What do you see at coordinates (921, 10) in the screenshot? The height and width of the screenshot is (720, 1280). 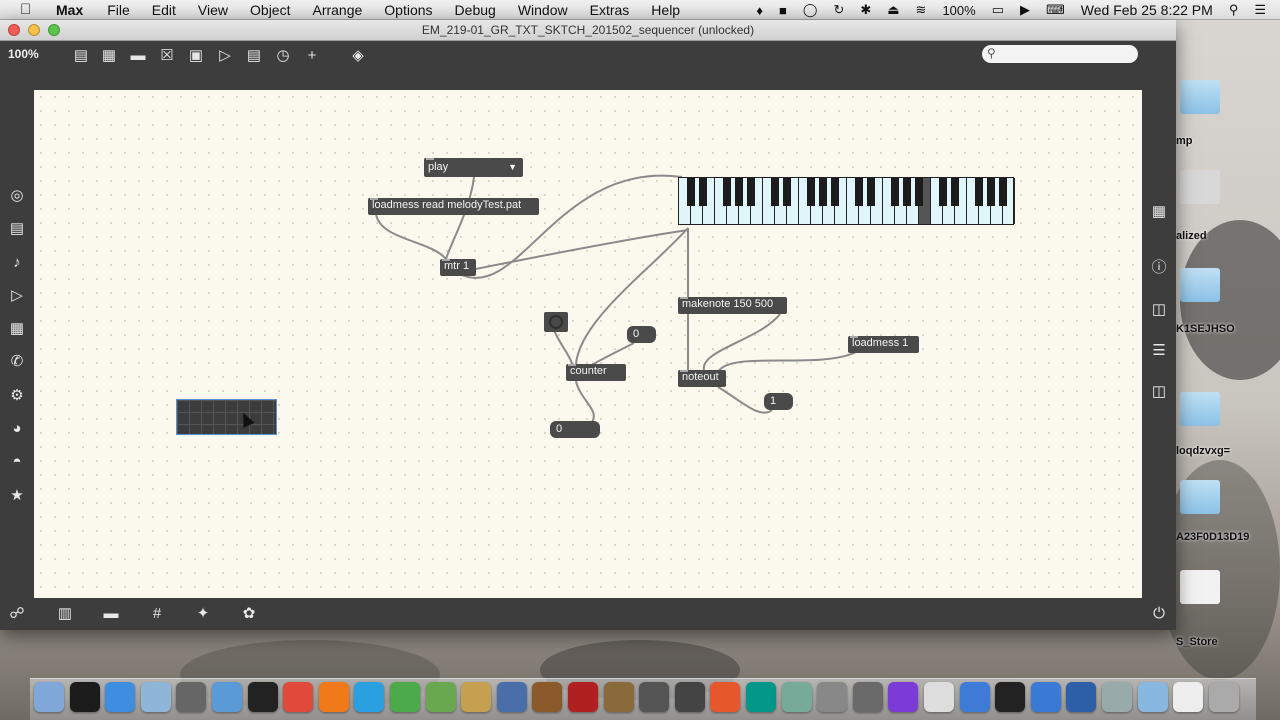 I see `wifi-icon: ≋` at bounding box center [921, 10].